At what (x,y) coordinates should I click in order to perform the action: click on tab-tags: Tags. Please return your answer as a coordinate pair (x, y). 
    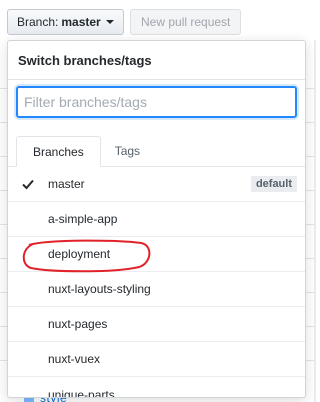
    Looking at the image, I should click on (127, 151).